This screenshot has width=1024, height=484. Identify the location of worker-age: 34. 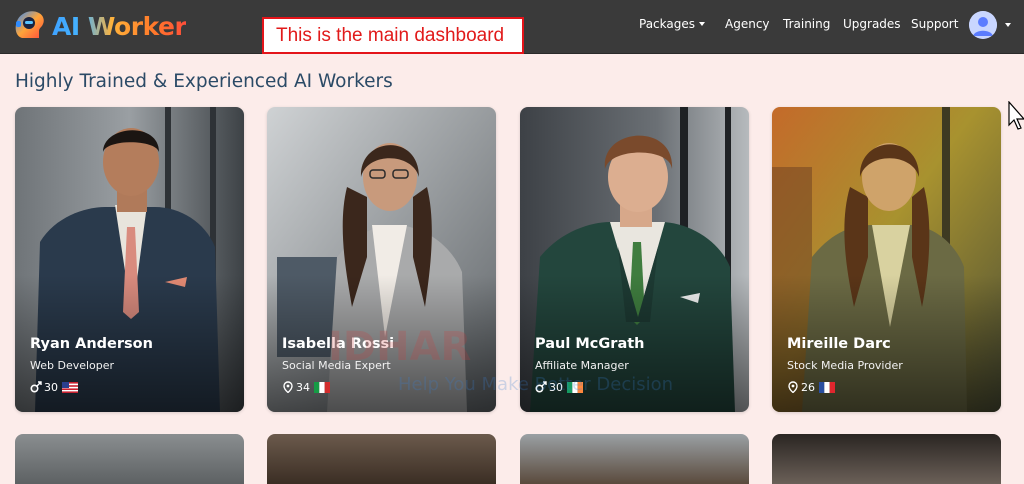
(303, 387).